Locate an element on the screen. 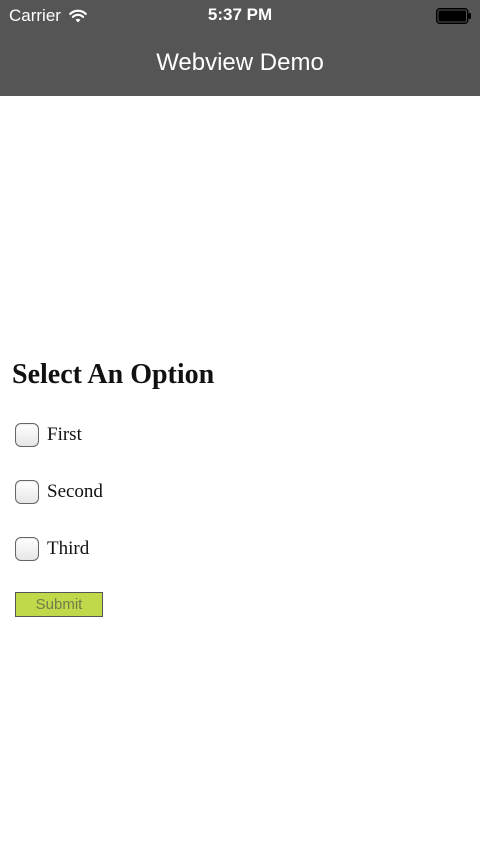 The width and height of the screenshot is (480, 852). option-label: Second is located at coordinates (75, 491).